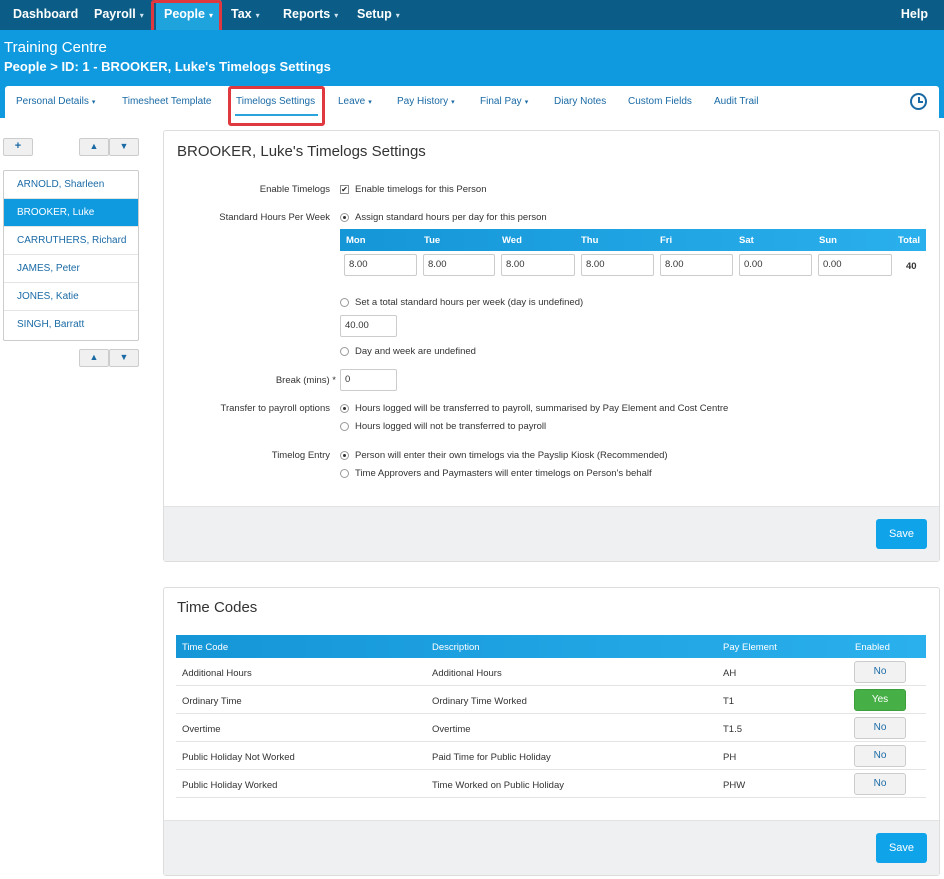 This screenshot has height=879, width=944. What do you see at coordinates (901, 534) in the screenshot?
I see `save-button: Save` at bounding box center [901, 534].